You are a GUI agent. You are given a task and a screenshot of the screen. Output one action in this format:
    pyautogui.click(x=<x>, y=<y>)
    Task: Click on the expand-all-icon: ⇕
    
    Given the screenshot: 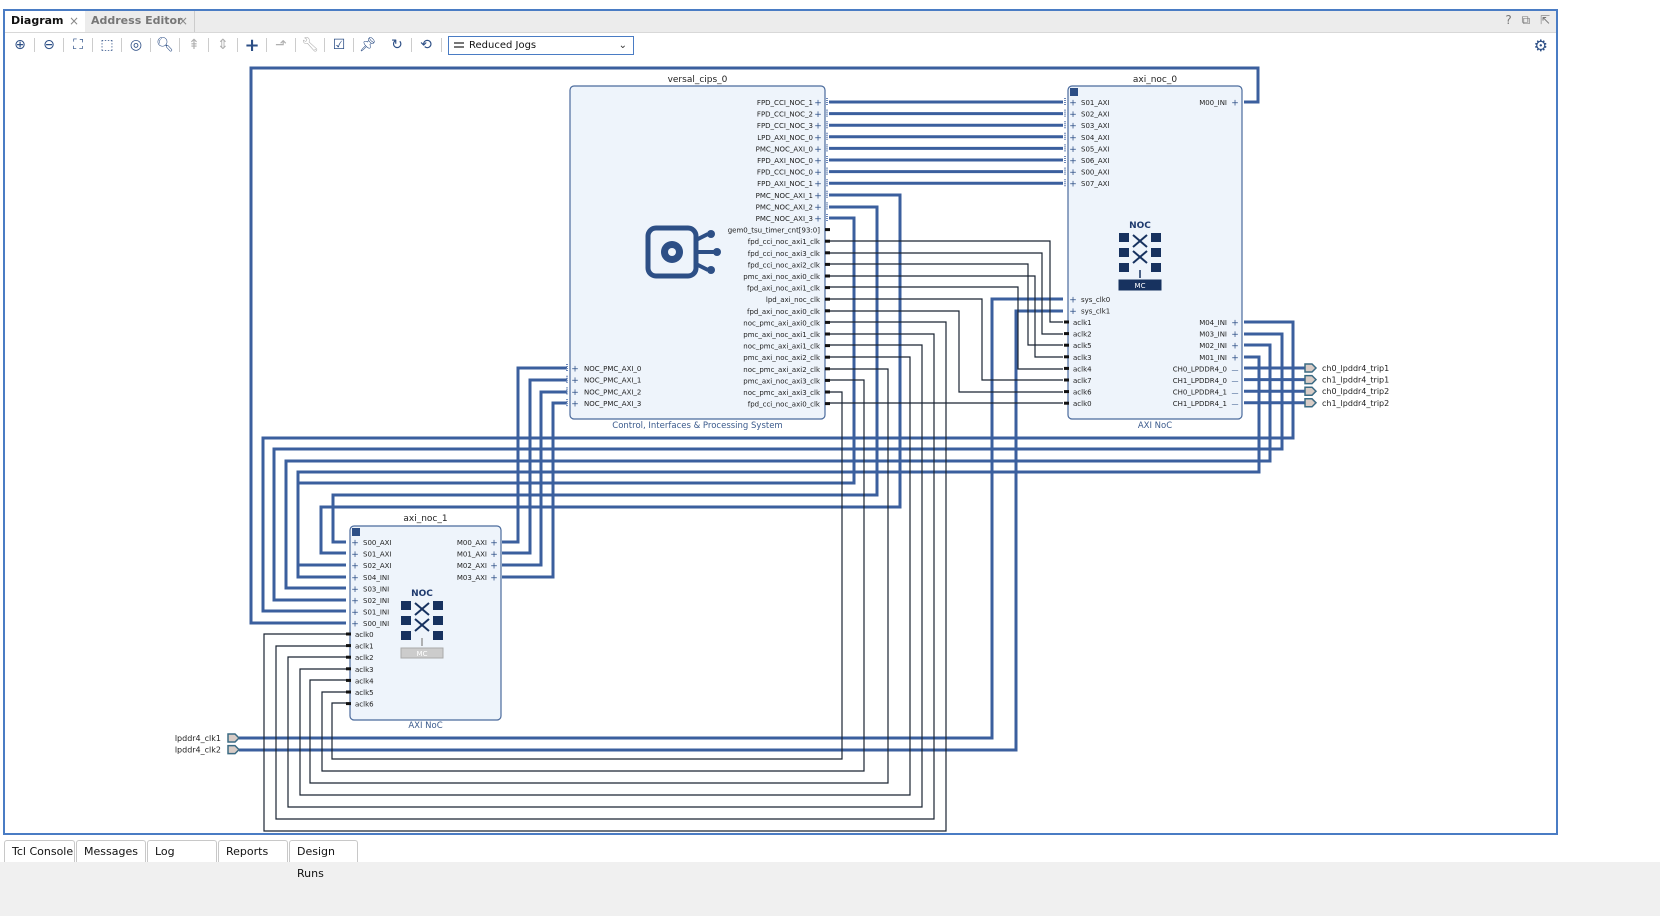 What is the action you would take?
    pyautogui.click(x=223, y=45)
    